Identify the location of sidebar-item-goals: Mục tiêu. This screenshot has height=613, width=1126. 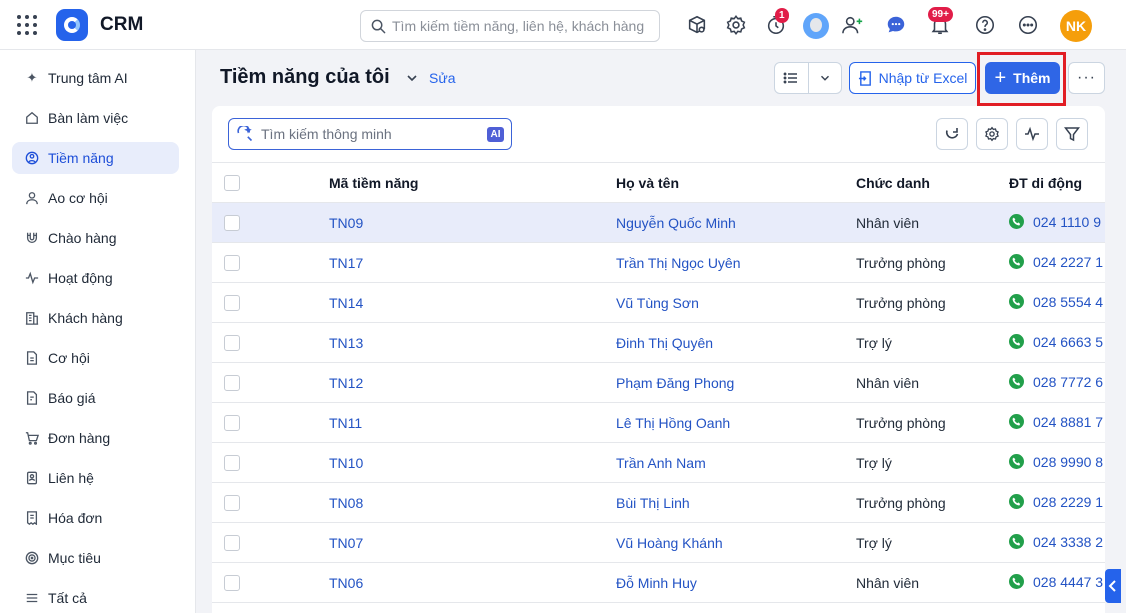
(95, 558).